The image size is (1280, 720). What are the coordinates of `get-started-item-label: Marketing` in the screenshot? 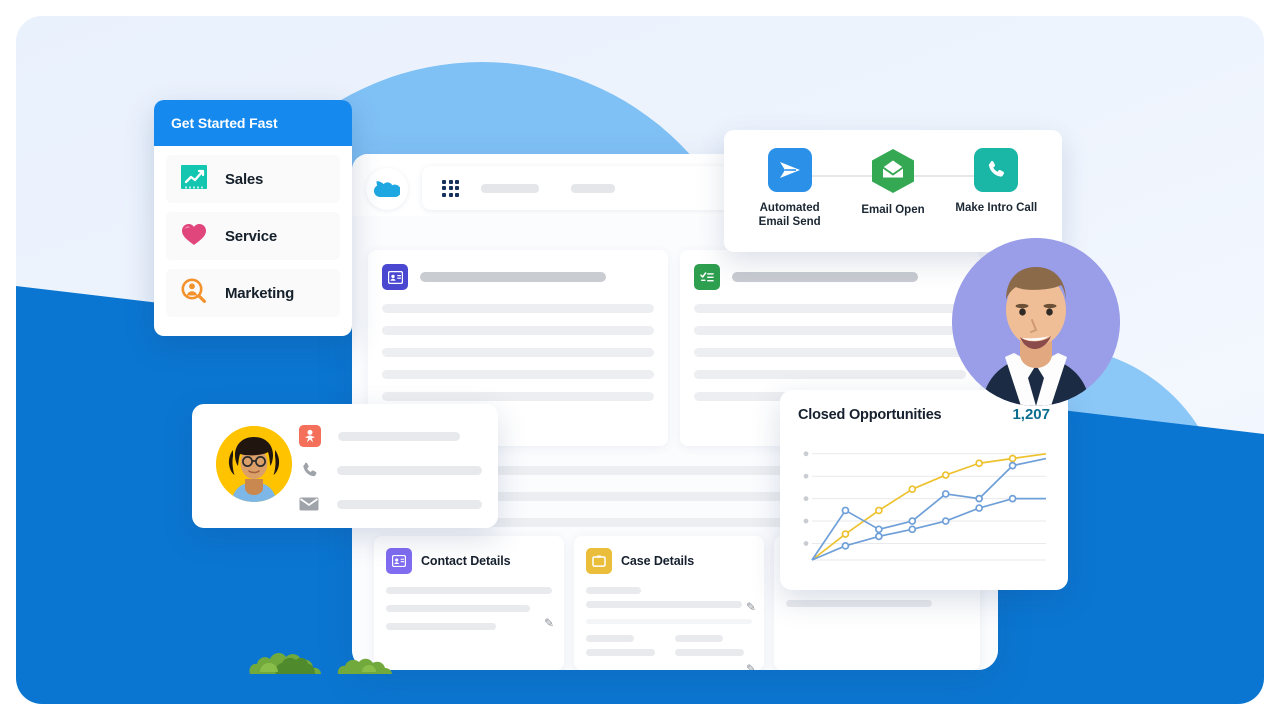 It's located at (260, 293).